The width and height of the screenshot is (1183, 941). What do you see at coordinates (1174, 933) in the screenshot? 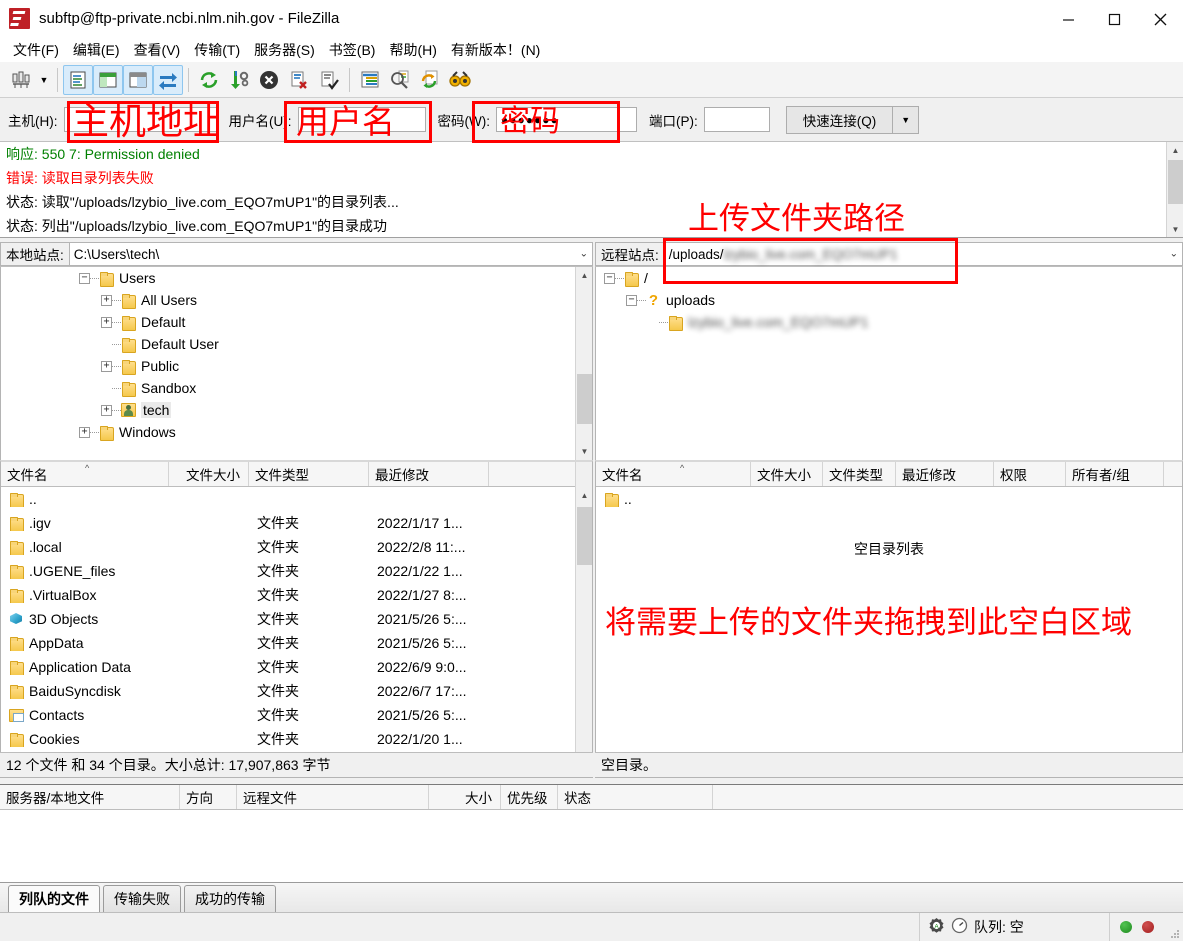
I see `resize-grip-icon` at bounding box center [1174, 933].